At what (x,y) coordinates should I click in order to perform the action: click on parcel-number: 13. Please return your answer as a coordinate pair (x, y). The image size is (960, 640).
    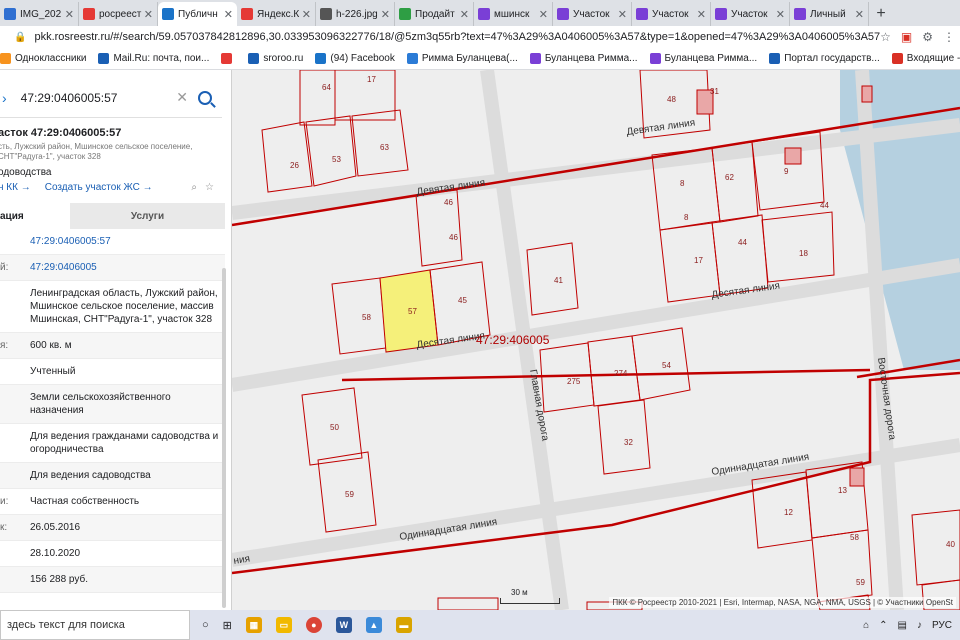
    Looking at the image, I should click on (842, 490).